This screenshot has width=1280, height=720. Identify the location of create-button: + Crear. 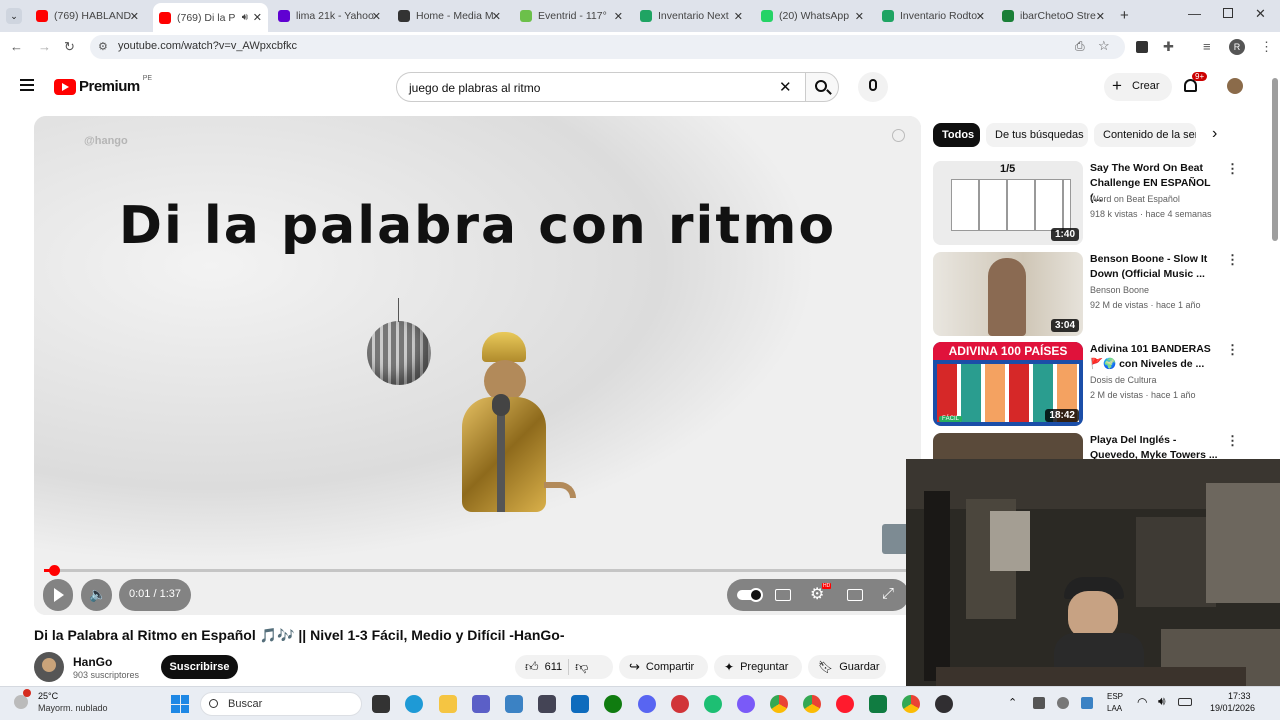
(1138, 87).